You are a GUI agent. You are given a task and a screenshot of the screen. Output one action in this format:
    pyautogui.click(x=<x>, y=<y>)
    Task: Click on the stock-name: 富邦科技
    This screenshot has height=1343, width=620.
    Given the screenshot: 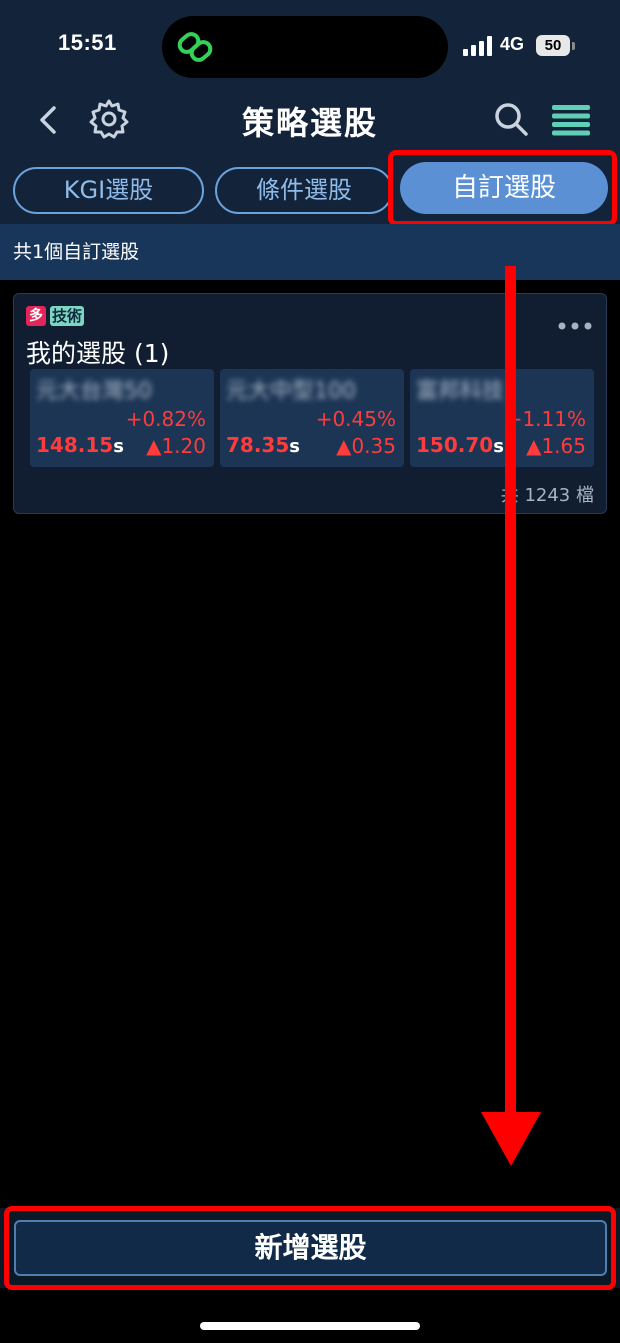 What is the action you would take?
    pyautogui.click(x=460, y=391)
    